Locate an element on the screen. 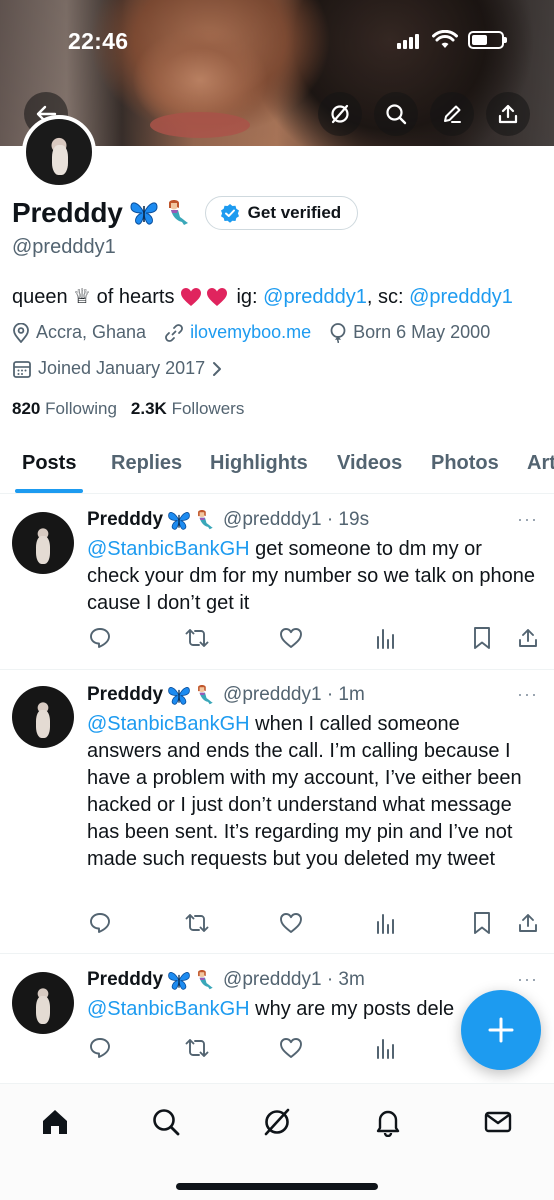 The height and width of the screenshot is (1200, 554). nav-messages is located at coordinates (498, 1122).